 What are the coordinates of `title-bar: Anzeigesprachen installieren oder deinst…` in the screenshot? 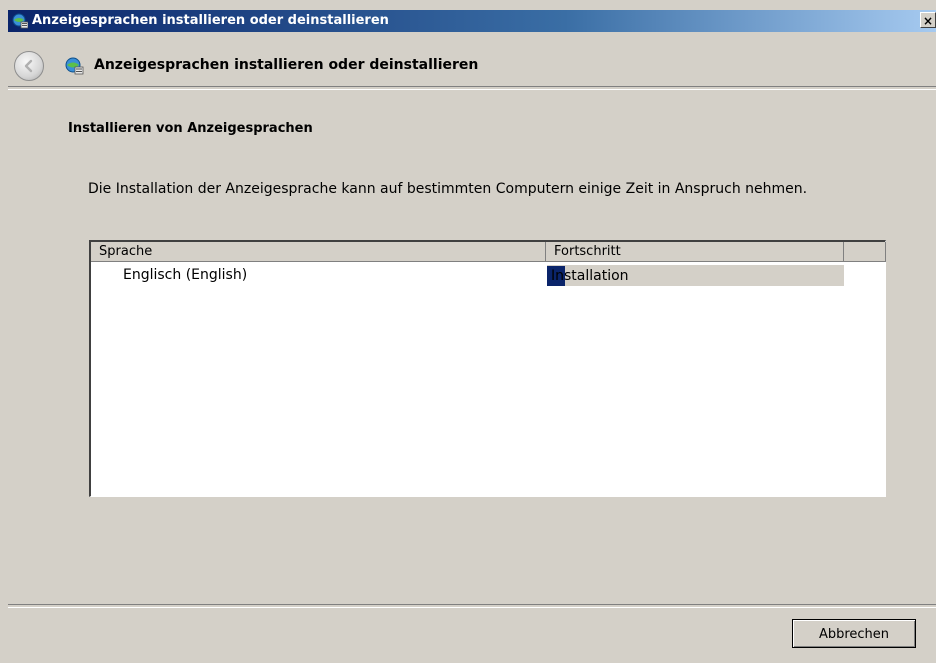 It's located at (472, 21).